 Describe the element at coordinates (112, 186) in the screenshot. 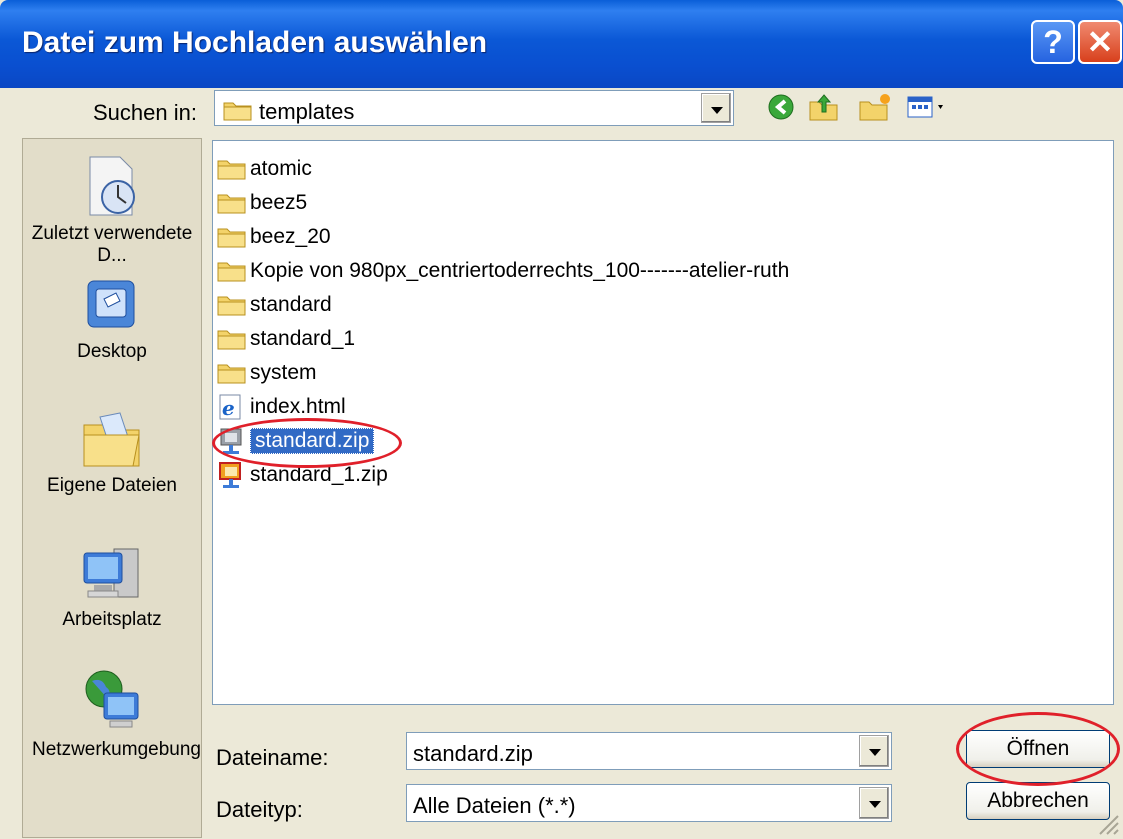

I see `recent-documents-icon` at that location.